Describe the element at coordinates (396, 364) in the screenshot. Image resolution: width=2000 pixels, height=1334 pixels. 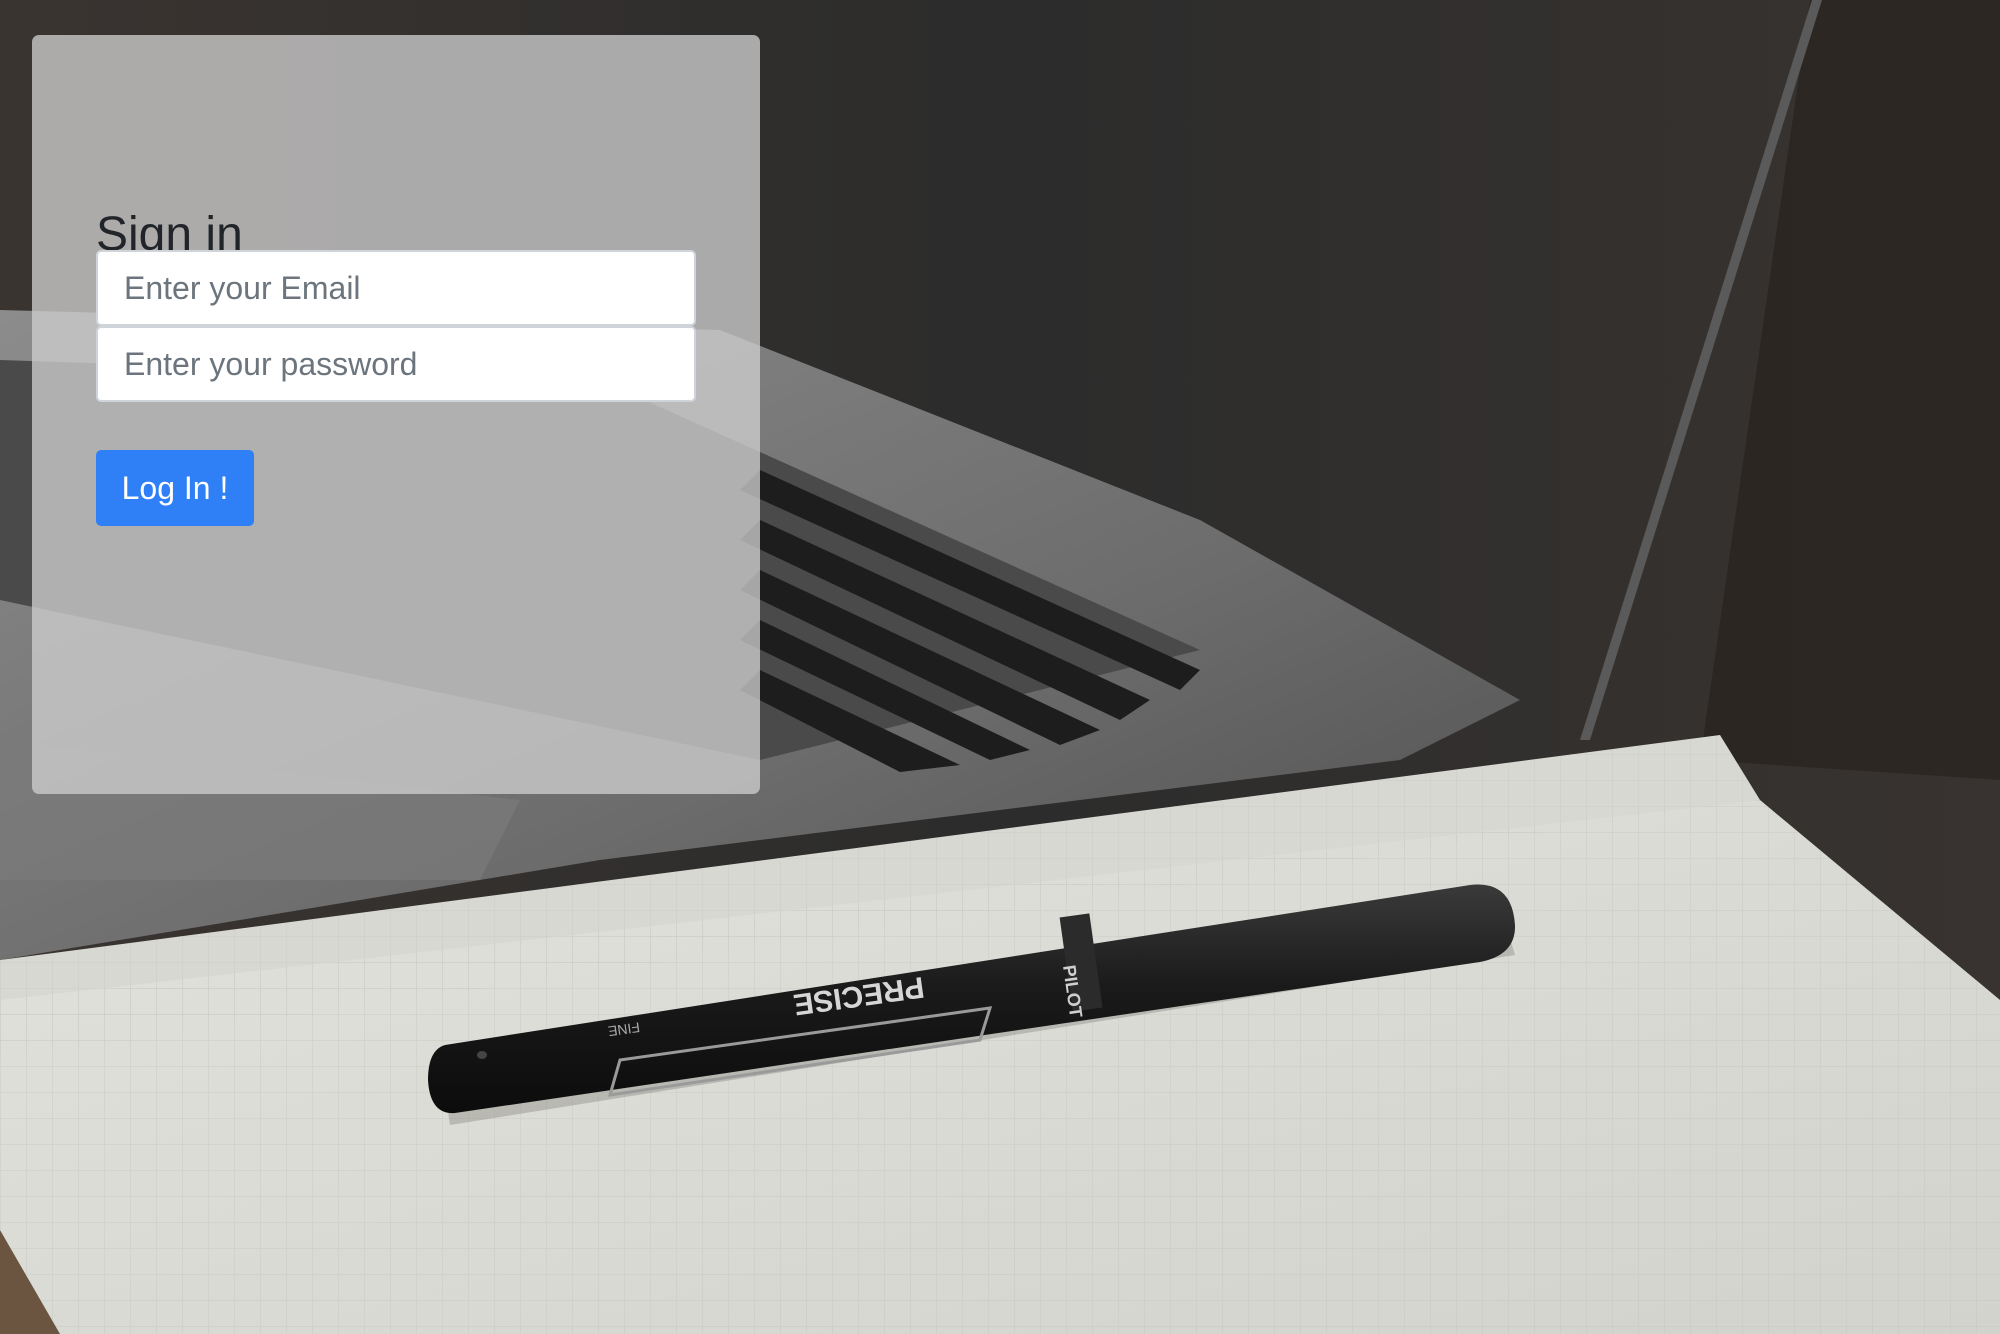
I see `password-input` at that location.